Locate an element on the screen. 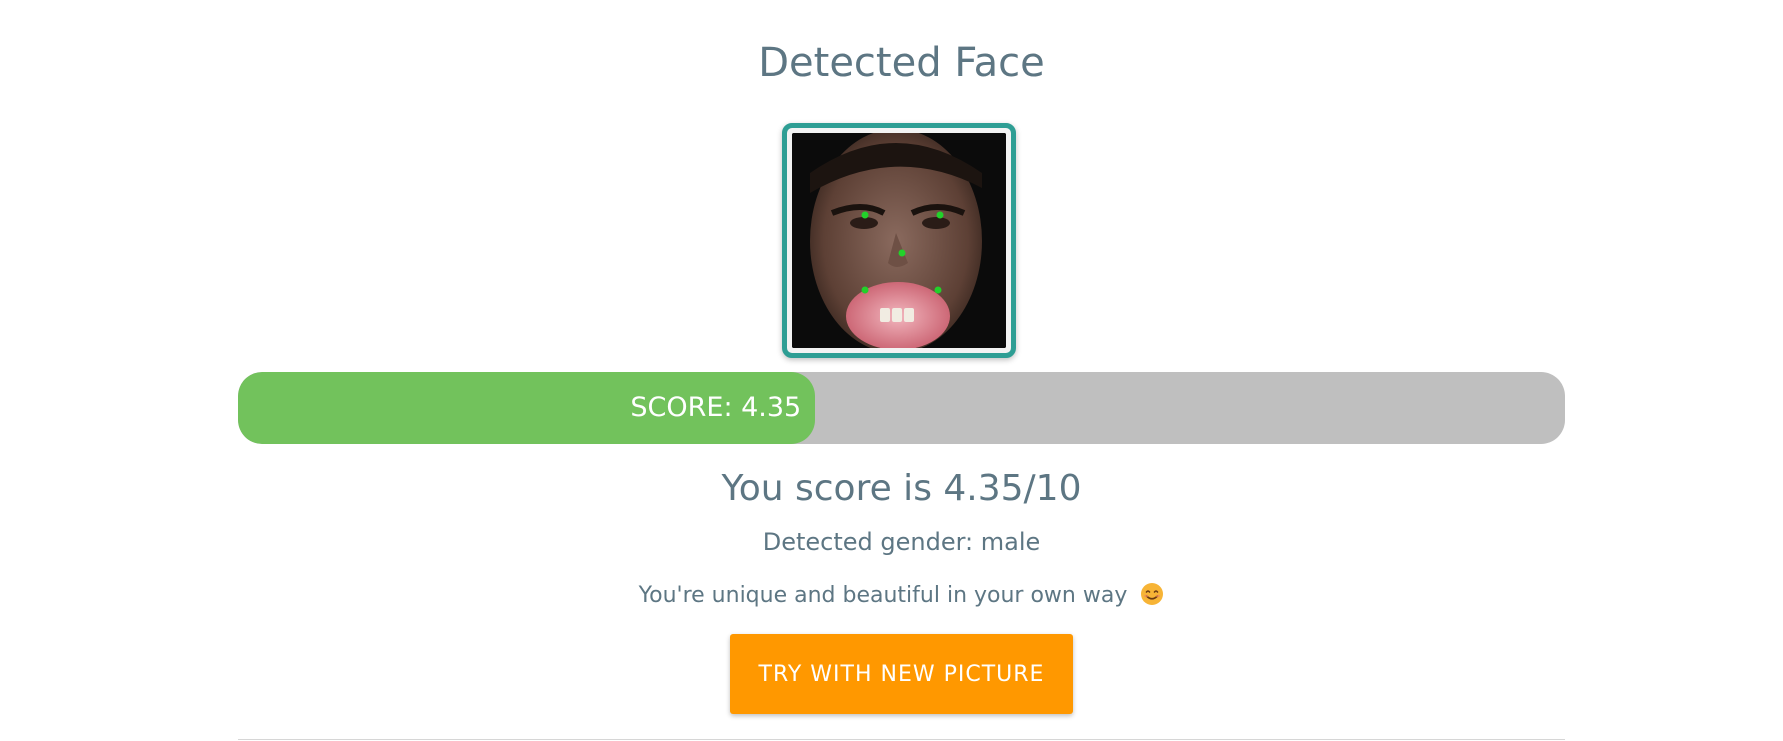  page-title: Detected Face is located at coordinates (901, 63).